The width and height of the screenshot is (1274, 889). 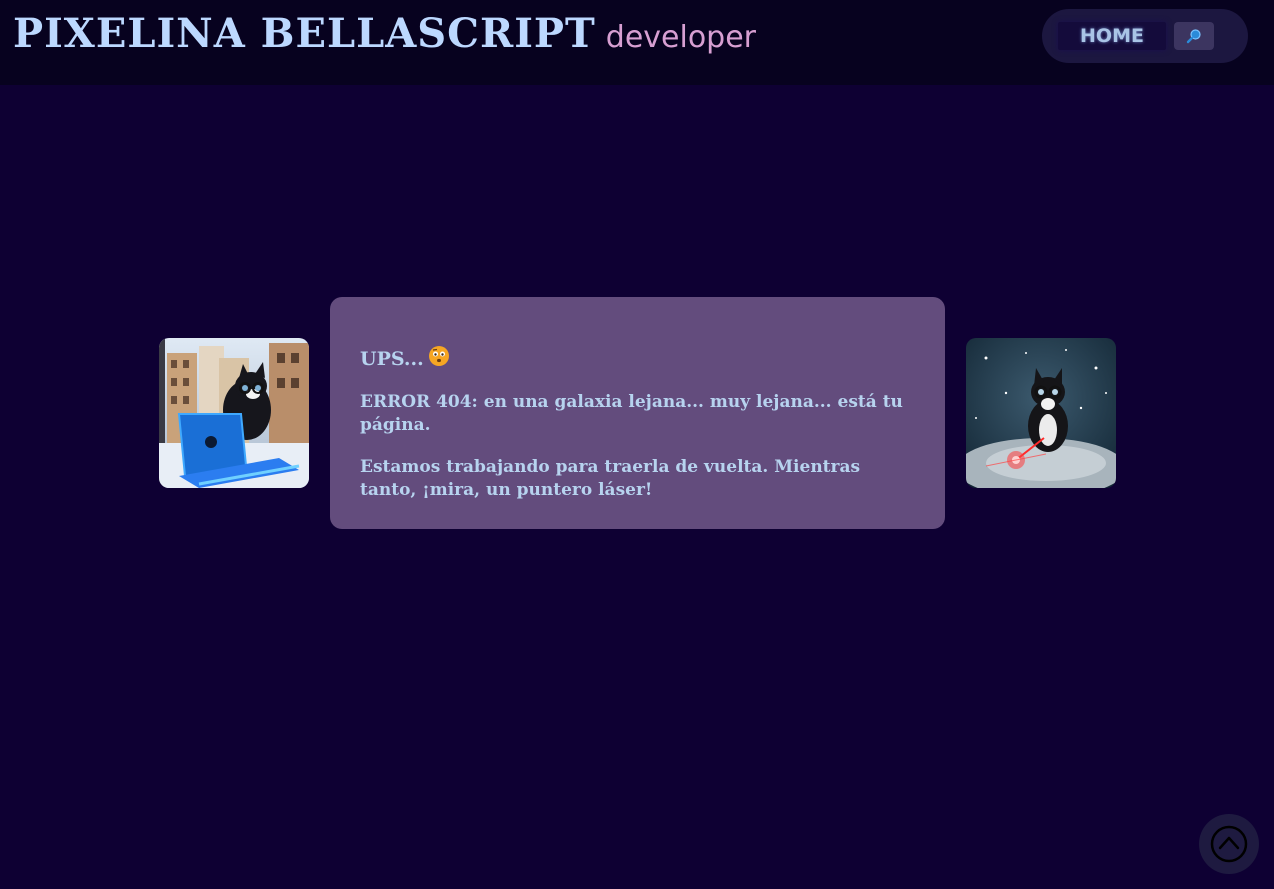 I want to click on cat-laser-image, so click(x=1041, y=413).